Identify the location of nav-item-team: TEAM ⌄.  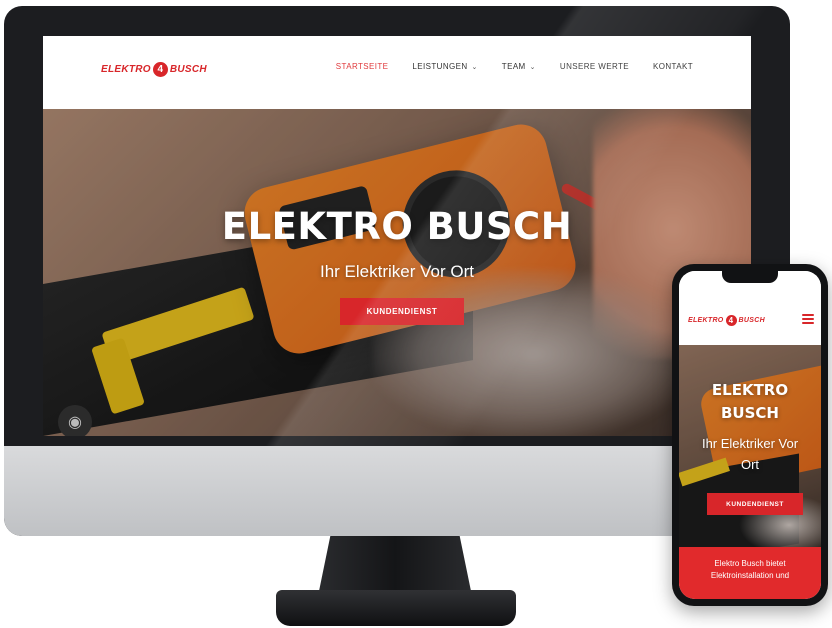
(519, 66).